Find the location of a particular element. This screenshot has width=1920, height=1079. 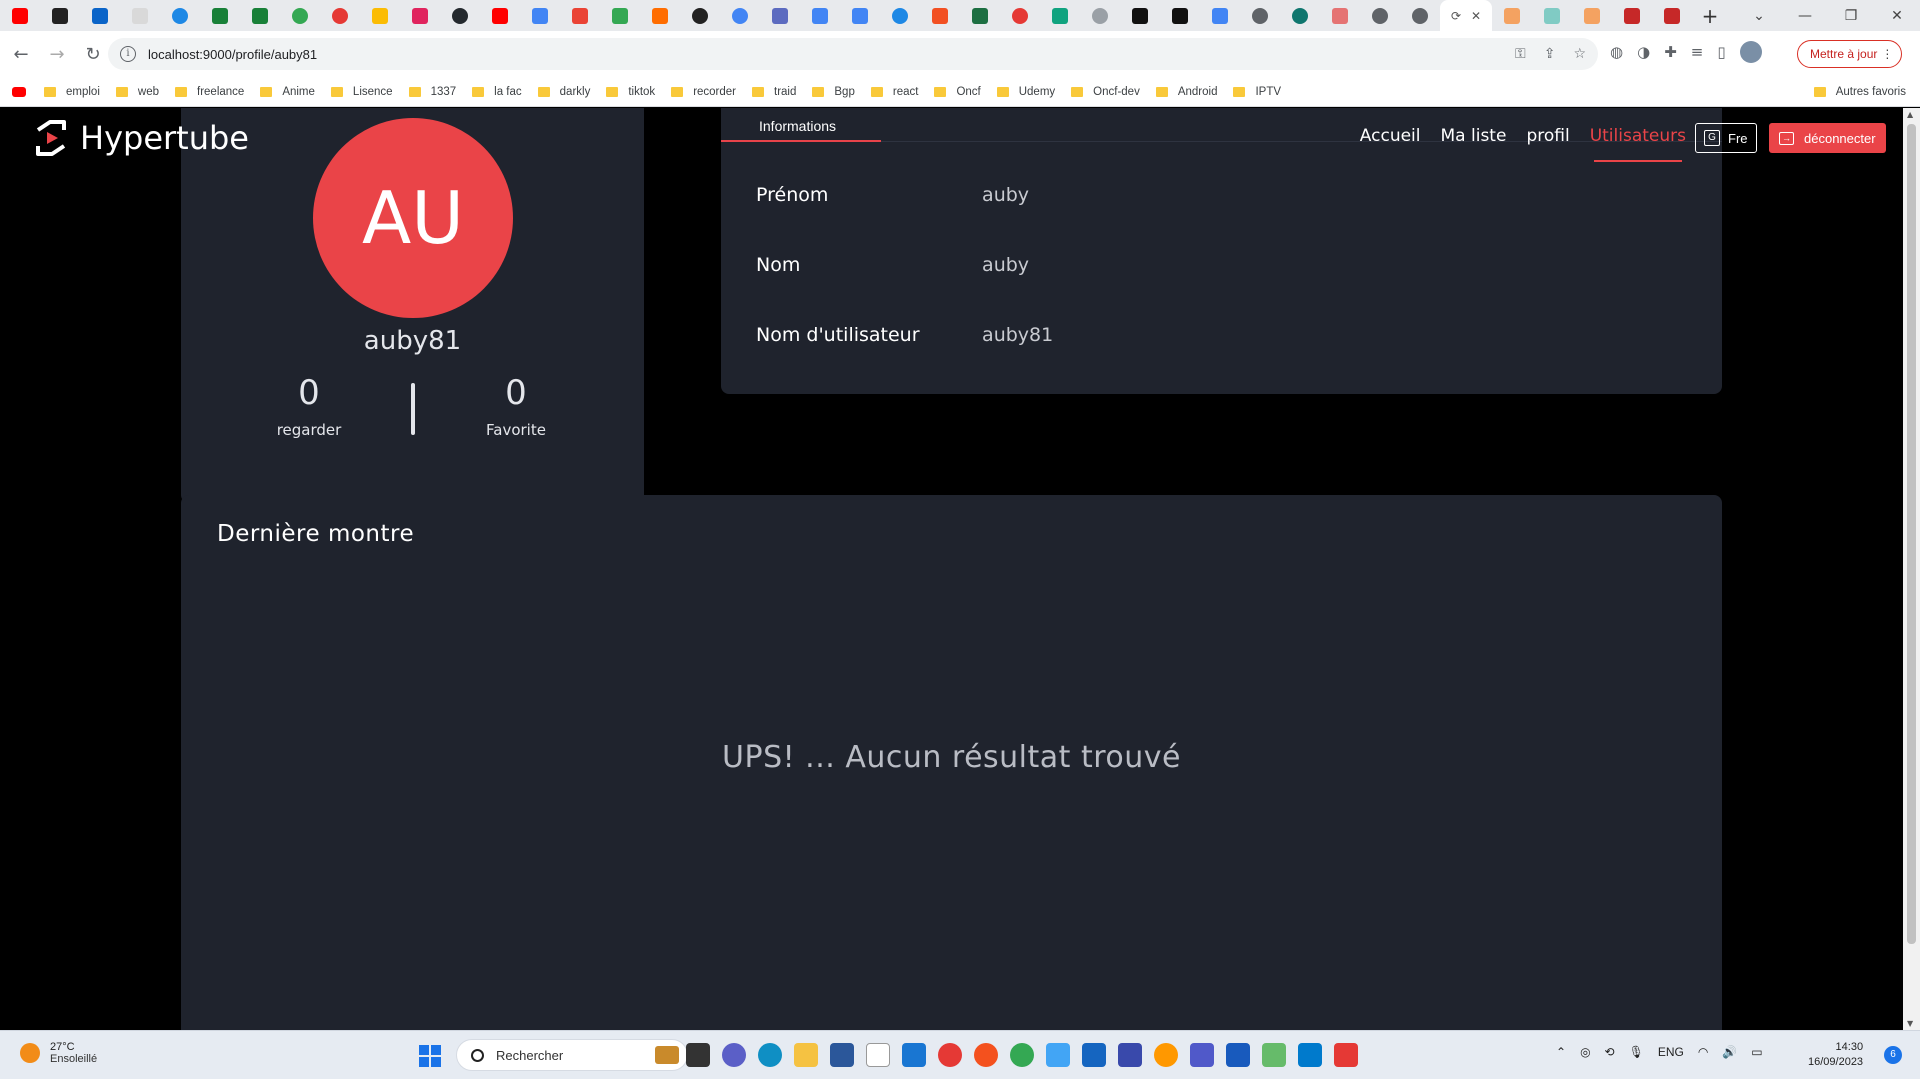

wifi-icon: ◠ is located at coordinates (1703, 1052).